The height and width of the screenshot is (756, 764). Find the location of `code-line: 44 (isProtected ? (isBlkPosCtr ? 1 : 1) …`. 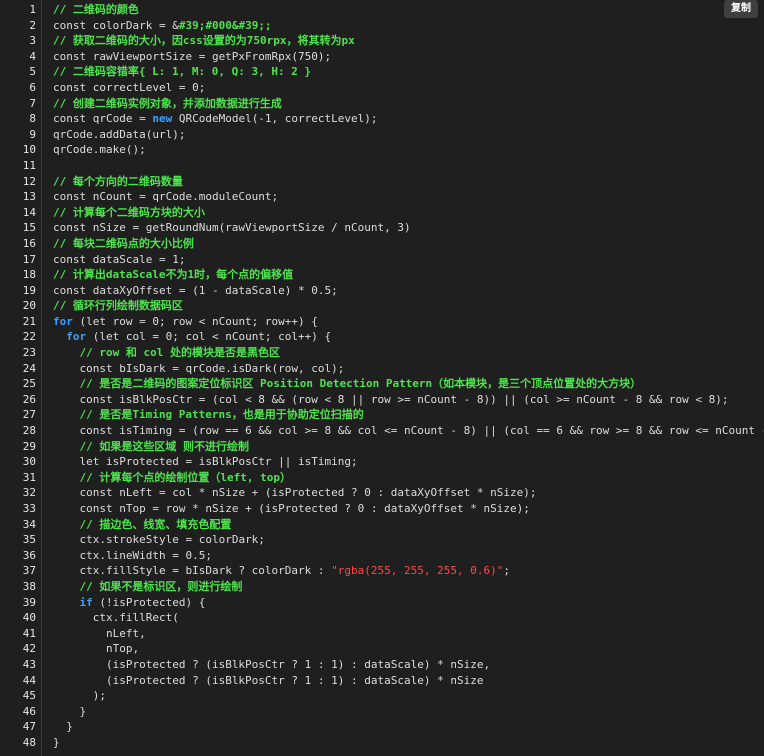

code-line: 44 (isProtected ? (isBlkPosCtr ? 1 : 1) … is located at coordinates (382, 681).